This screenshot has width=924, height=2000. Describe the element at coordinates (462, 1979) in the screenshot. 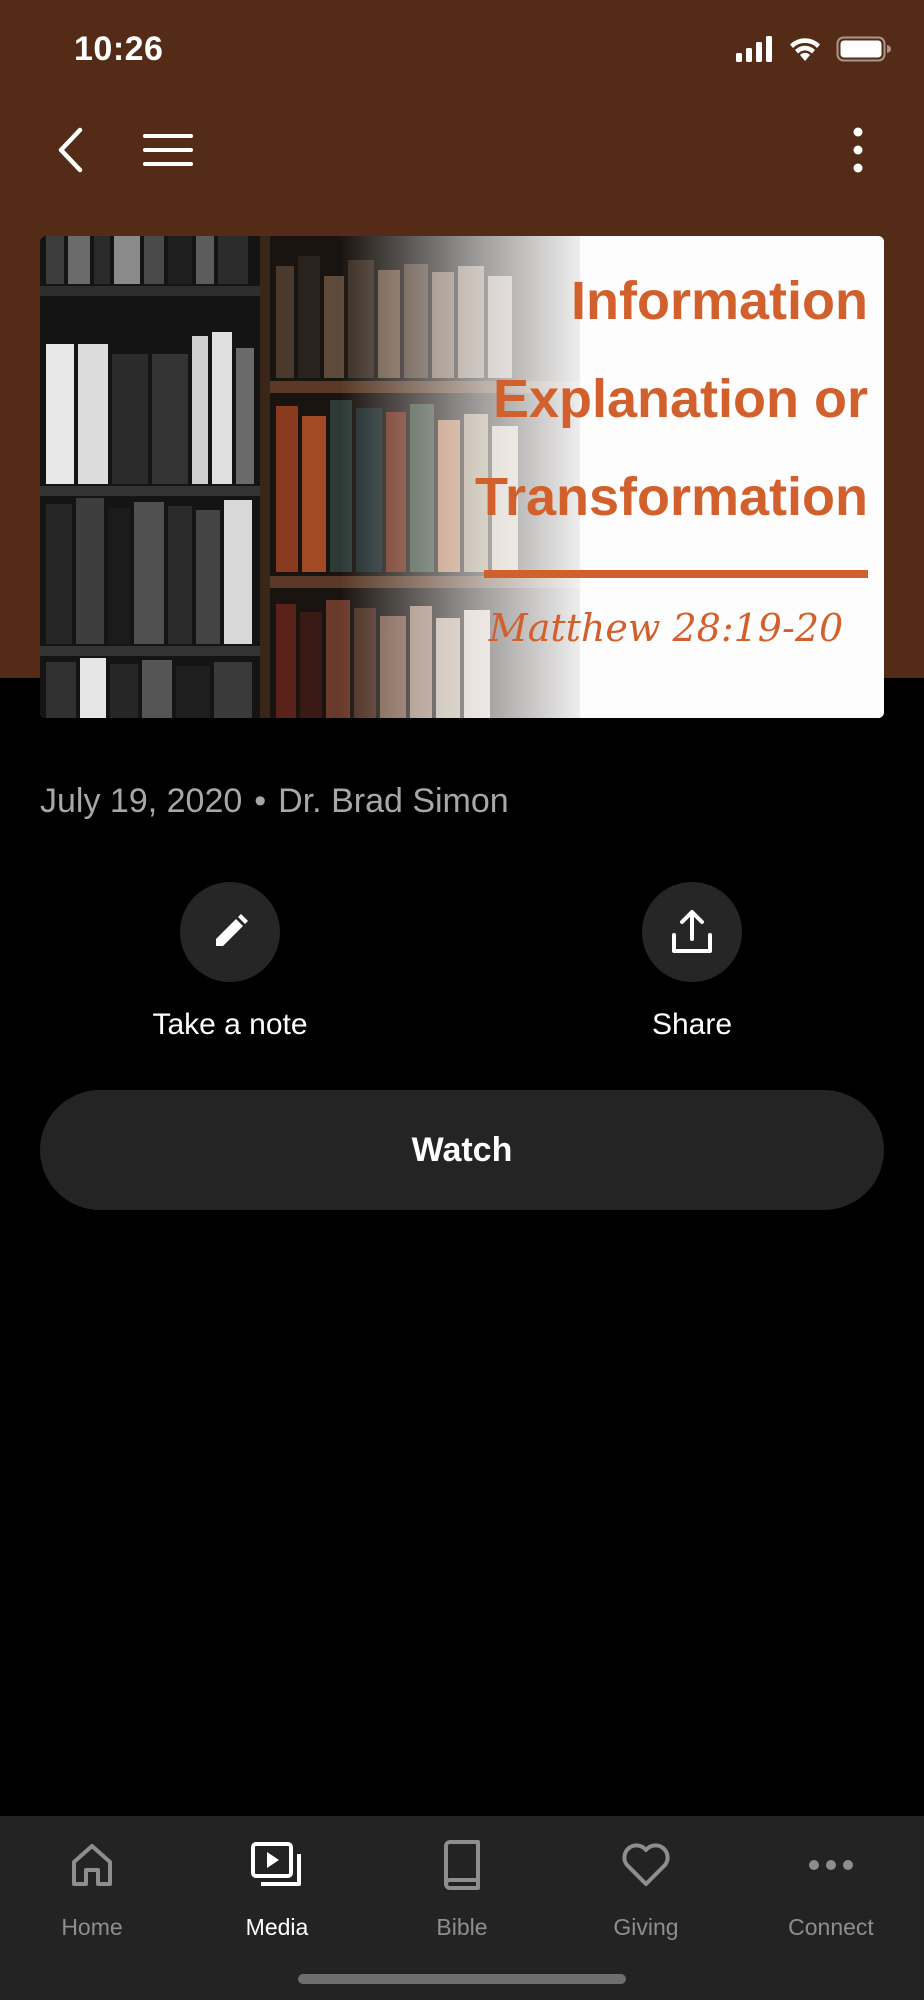

I see `home-indicator` at that location.